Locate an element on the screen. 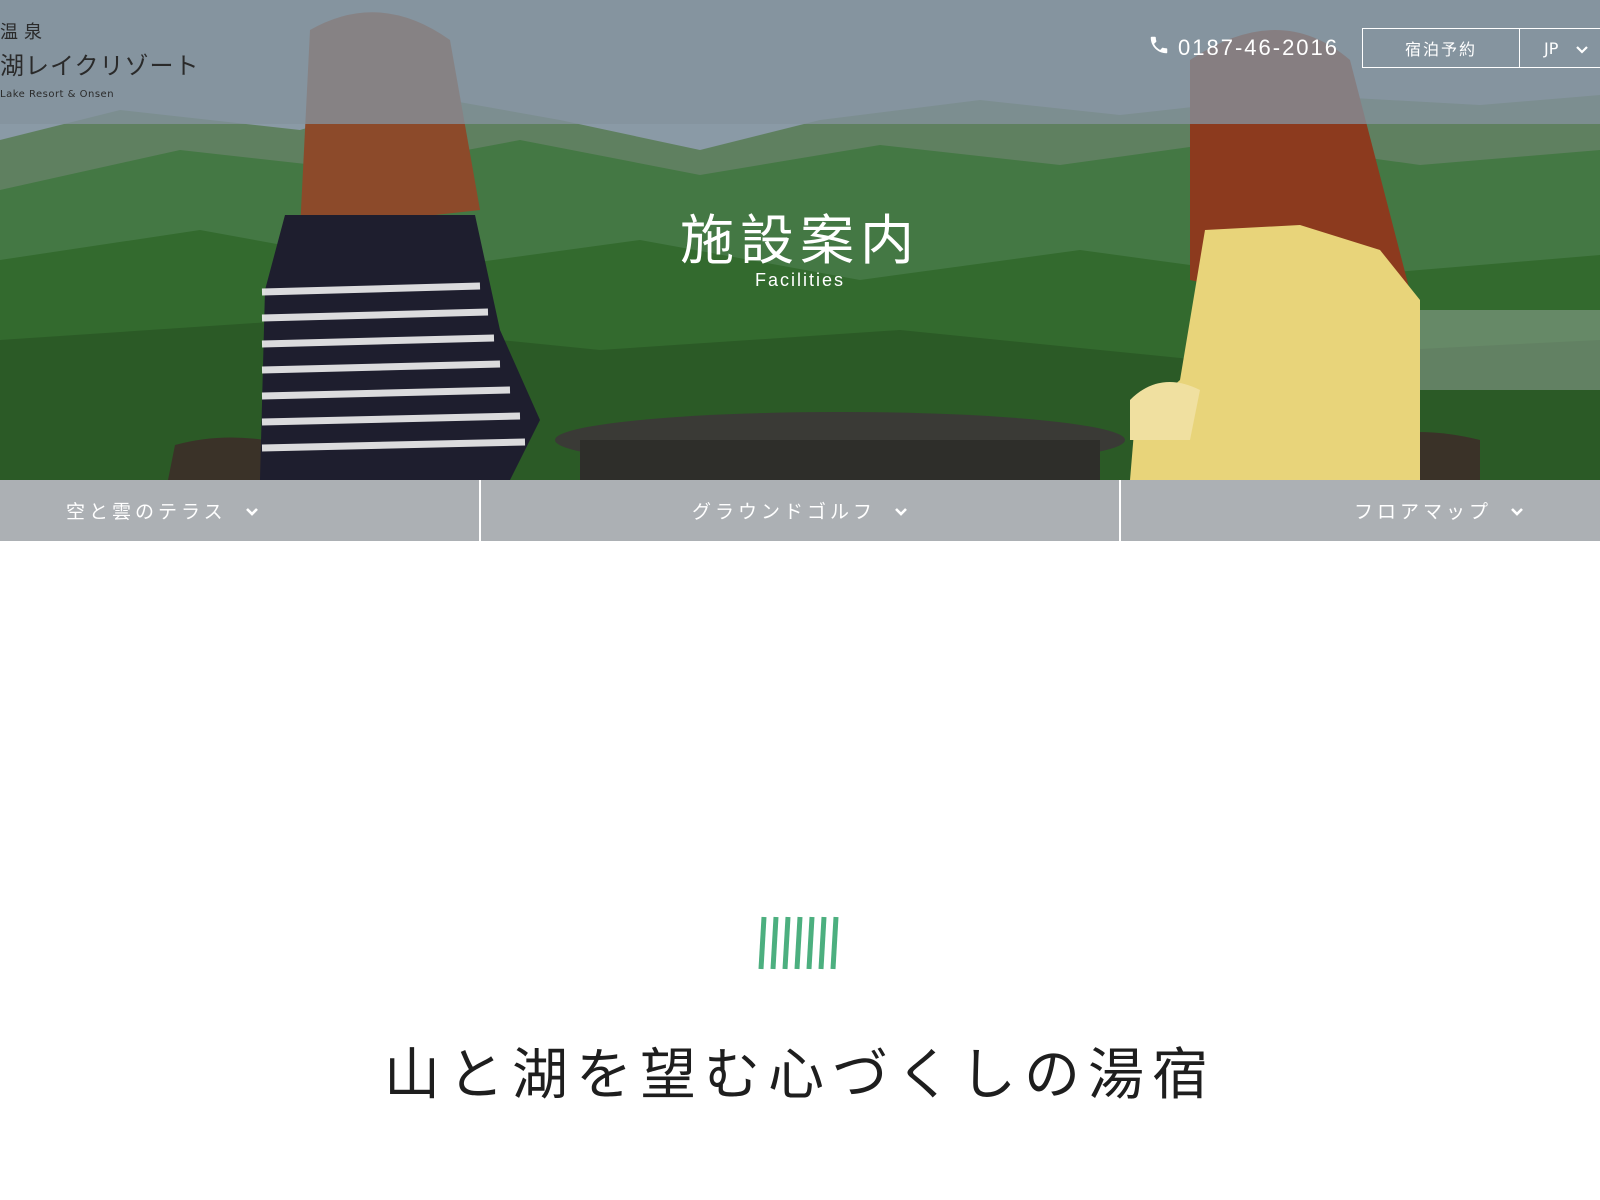 The width and height of the screenshot is (1600, 1200). logo-line3: Lake Resort & Onsen is located at coordinates (57, 94).